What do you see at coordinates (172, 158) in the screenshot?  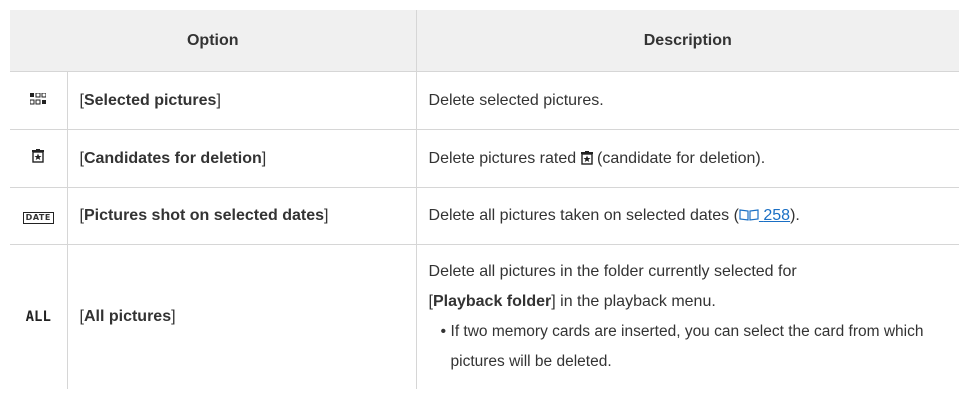 I see `option-label: Candidates for deletion` at bounding box center [172, 158].